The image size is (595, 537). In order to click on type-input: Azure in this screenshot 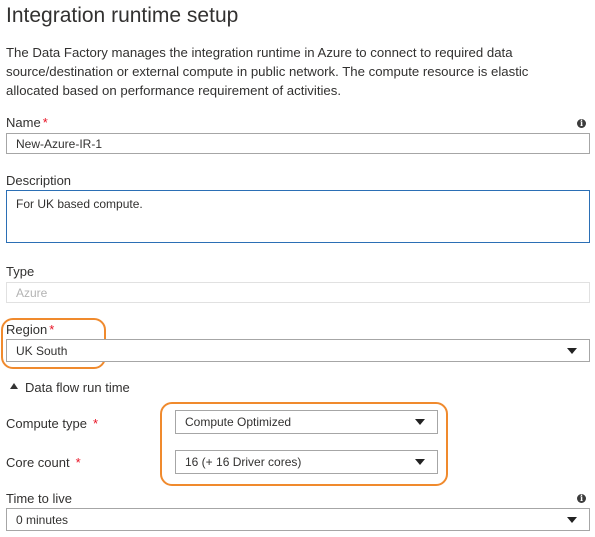, I will do `click(298, 292)`.